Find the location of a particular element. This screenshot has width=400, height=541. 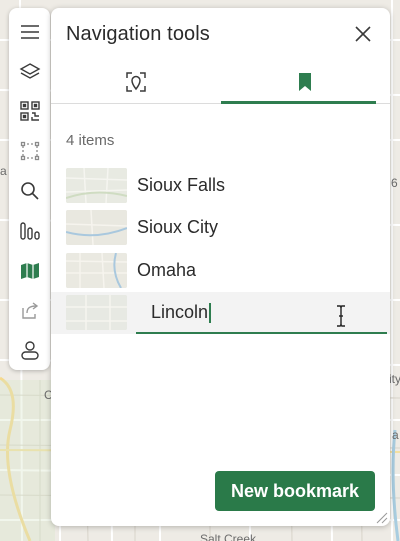

text-caret is located at coordinates (210, 312).